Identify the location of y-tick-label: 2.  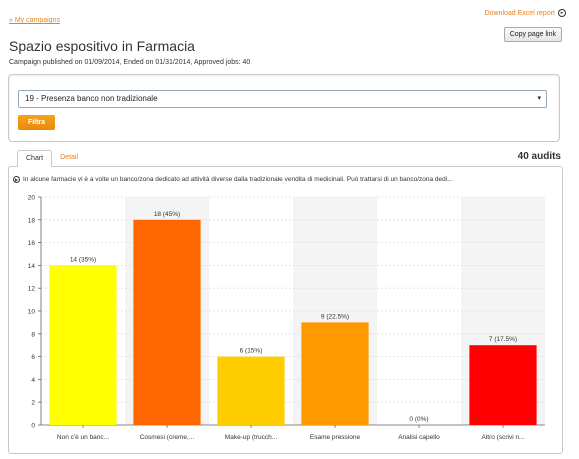
(33, 403).